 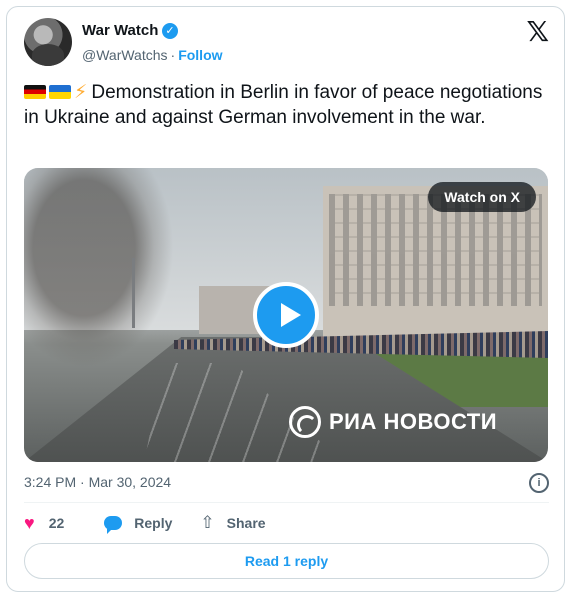 I want to click on divider, so click(x=286, y=502).